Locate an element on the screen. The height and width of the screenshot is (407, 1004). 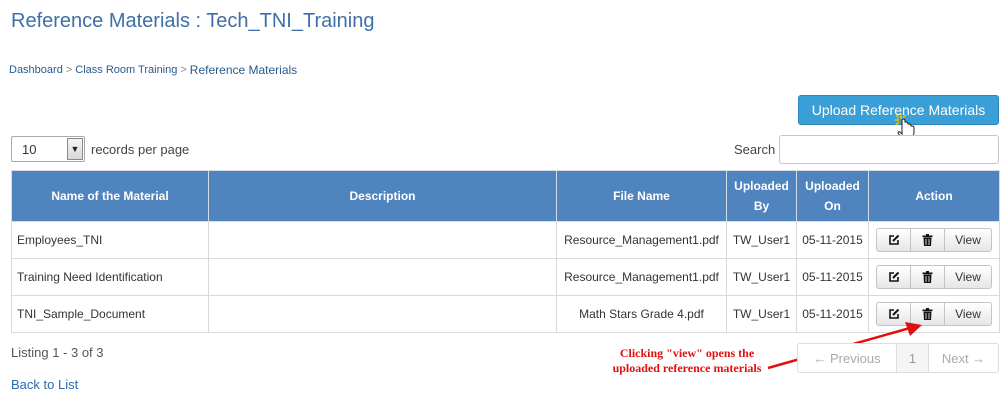
page-title: Reference Materials : Tech_TNI_Training is located at coordinates (193, 21).